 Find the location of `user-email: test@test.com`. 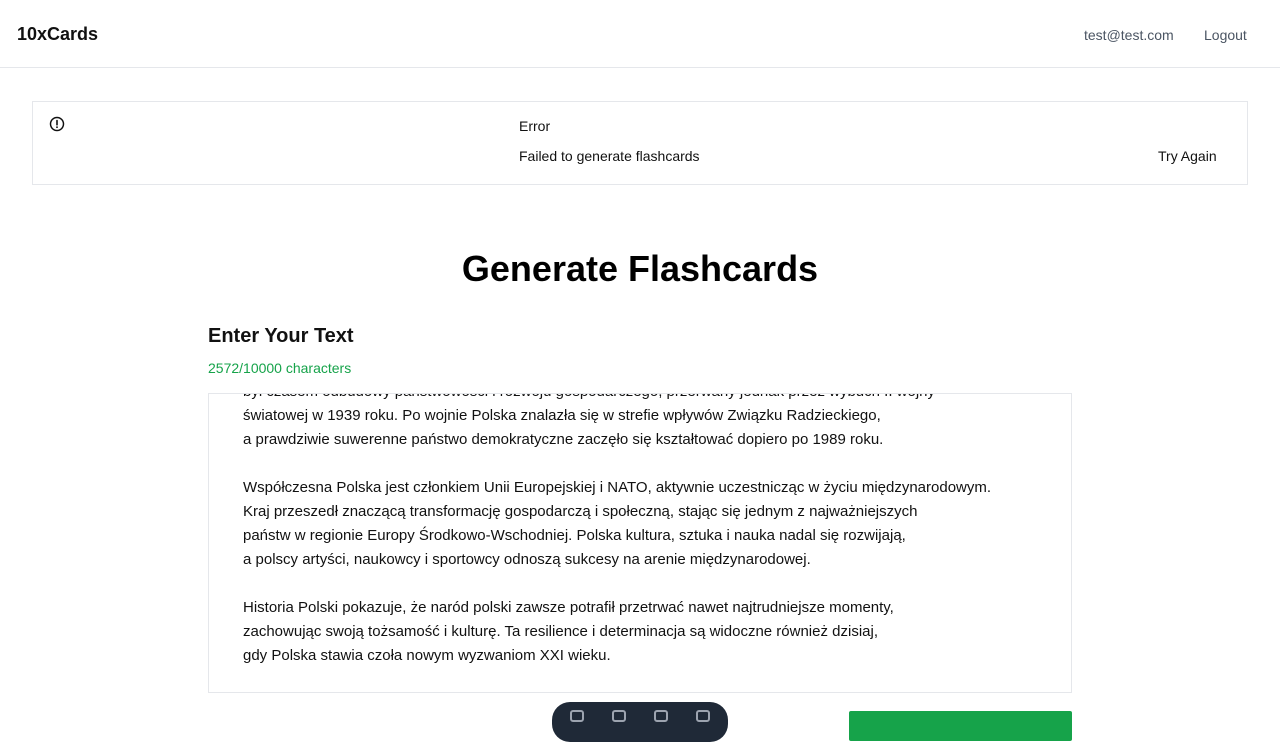

user-email: test@test.com is located at coordinates (1129, 35).